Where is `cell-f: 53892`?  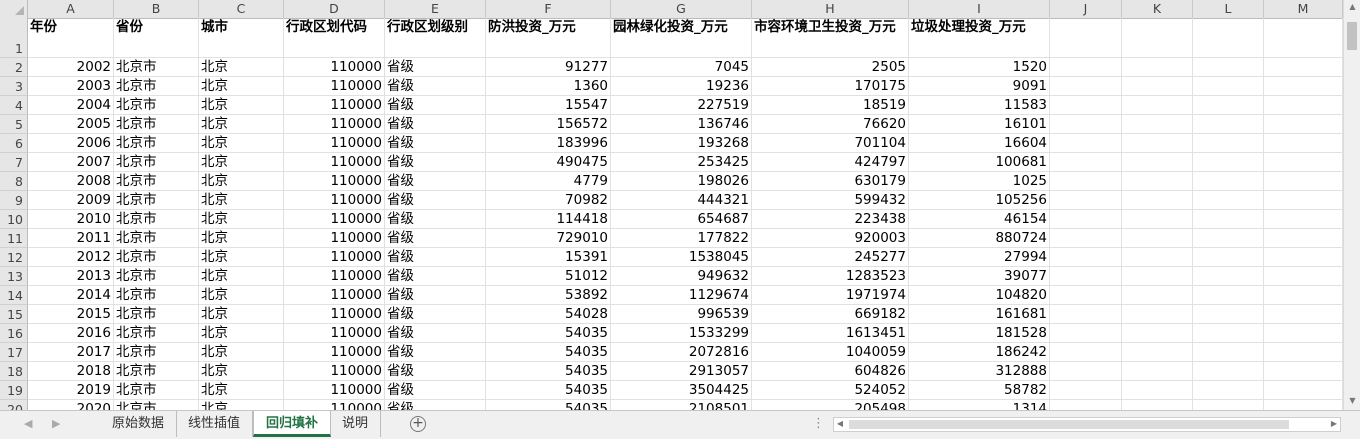
cell-f: 53892 is located at coordinates (548, 295).